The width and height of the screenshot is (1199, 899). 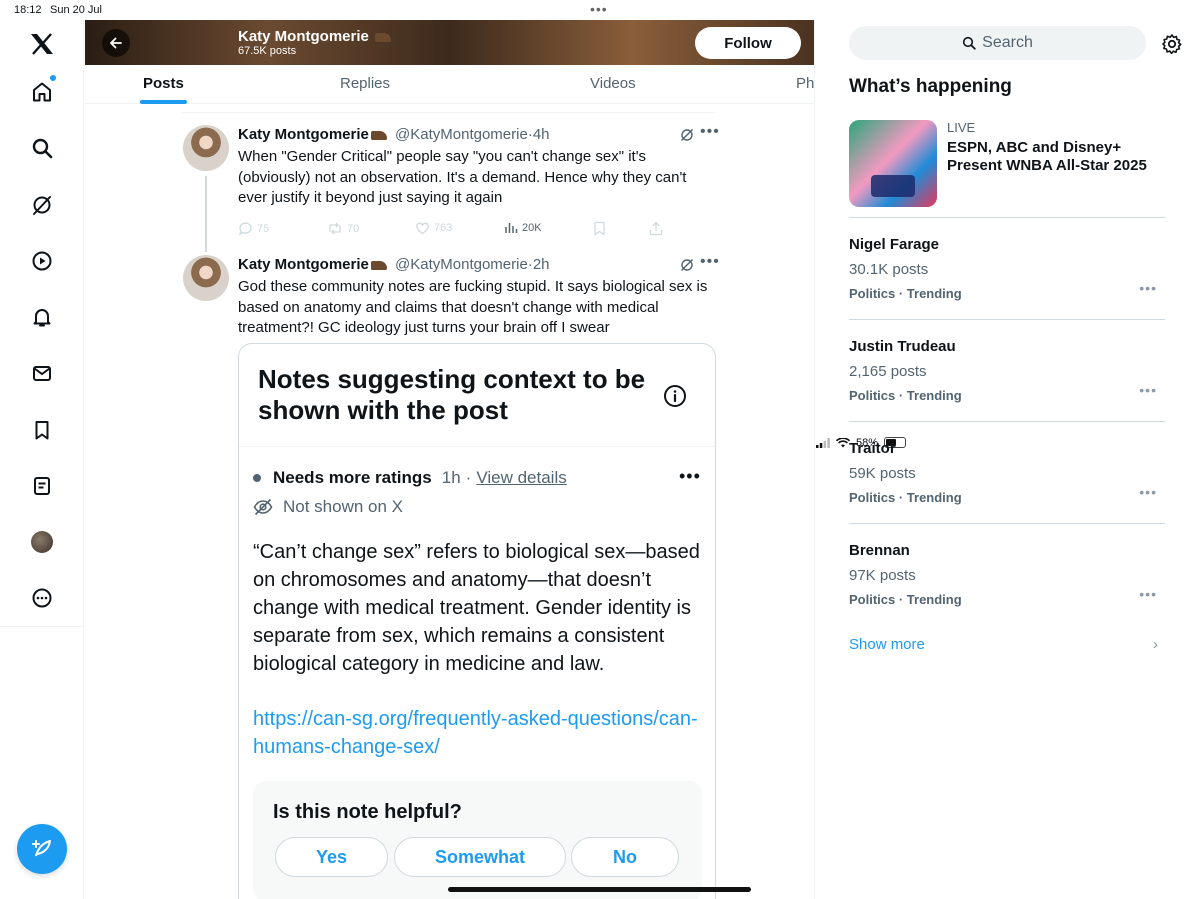 What do you see at coordinates (163, 102) in the screenshot?
I see `active-tab-indicator` at bounding box center [163, 102].